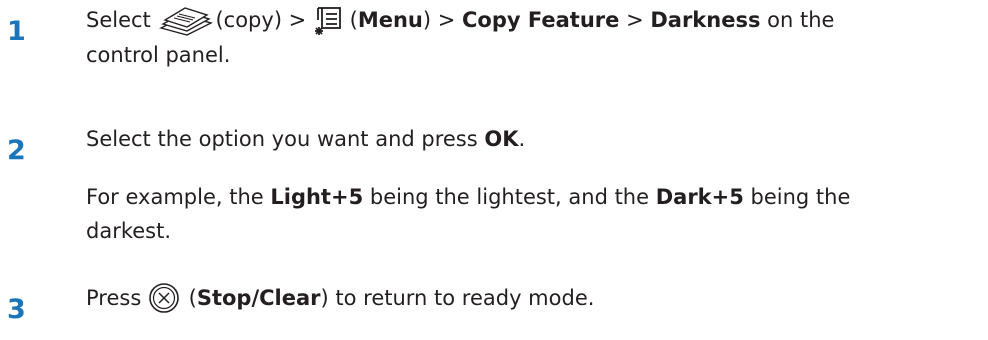  What do you see at coordinates (501, 139) in the screenshot?
I see `ok-label: OK` at bounding box center [501, 139].